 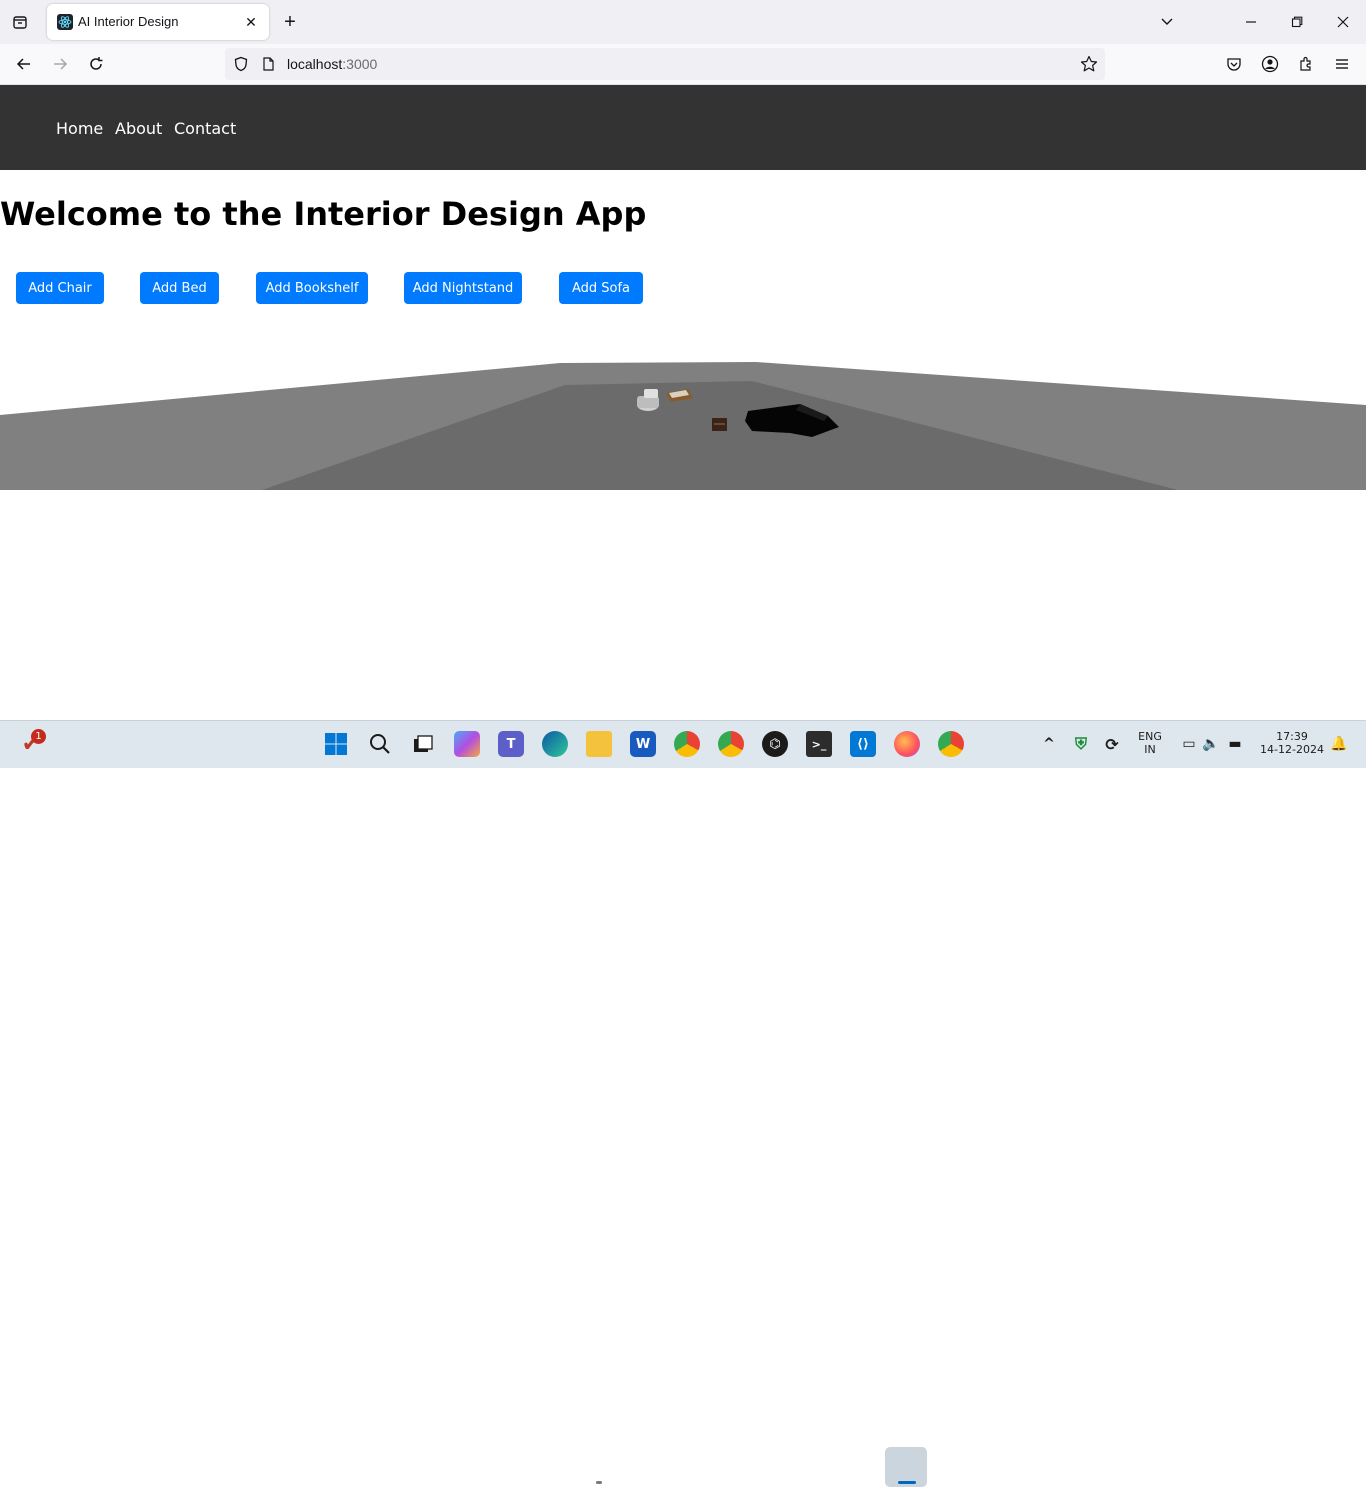 What do you see at coordinates (467, 744) in the screenshot?
I see `copilot-icon` at bounding box center [467, 744].